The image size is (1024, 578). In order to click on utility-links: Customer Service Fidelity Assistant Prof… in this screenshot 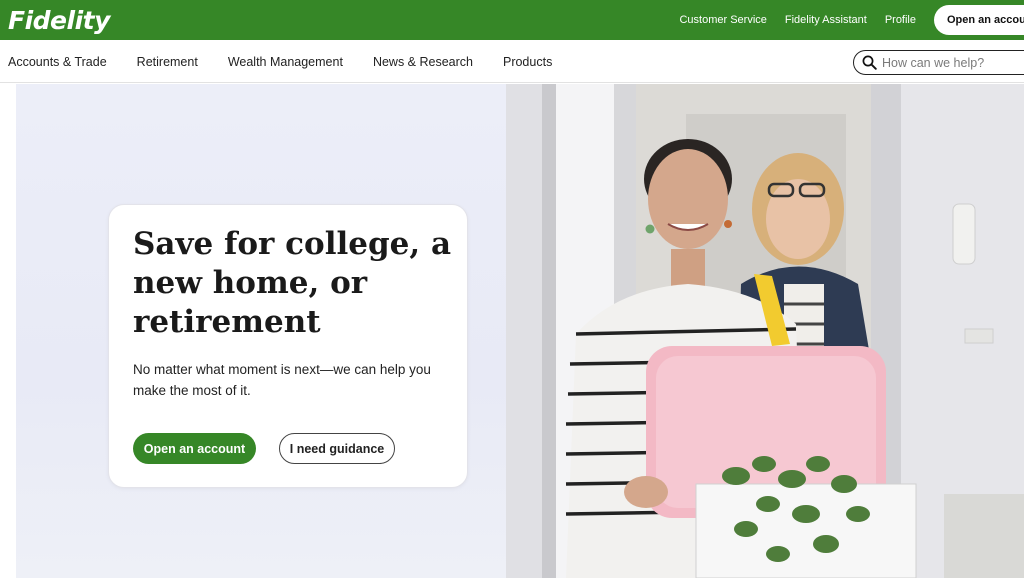, I will do `click(851, 20)`.